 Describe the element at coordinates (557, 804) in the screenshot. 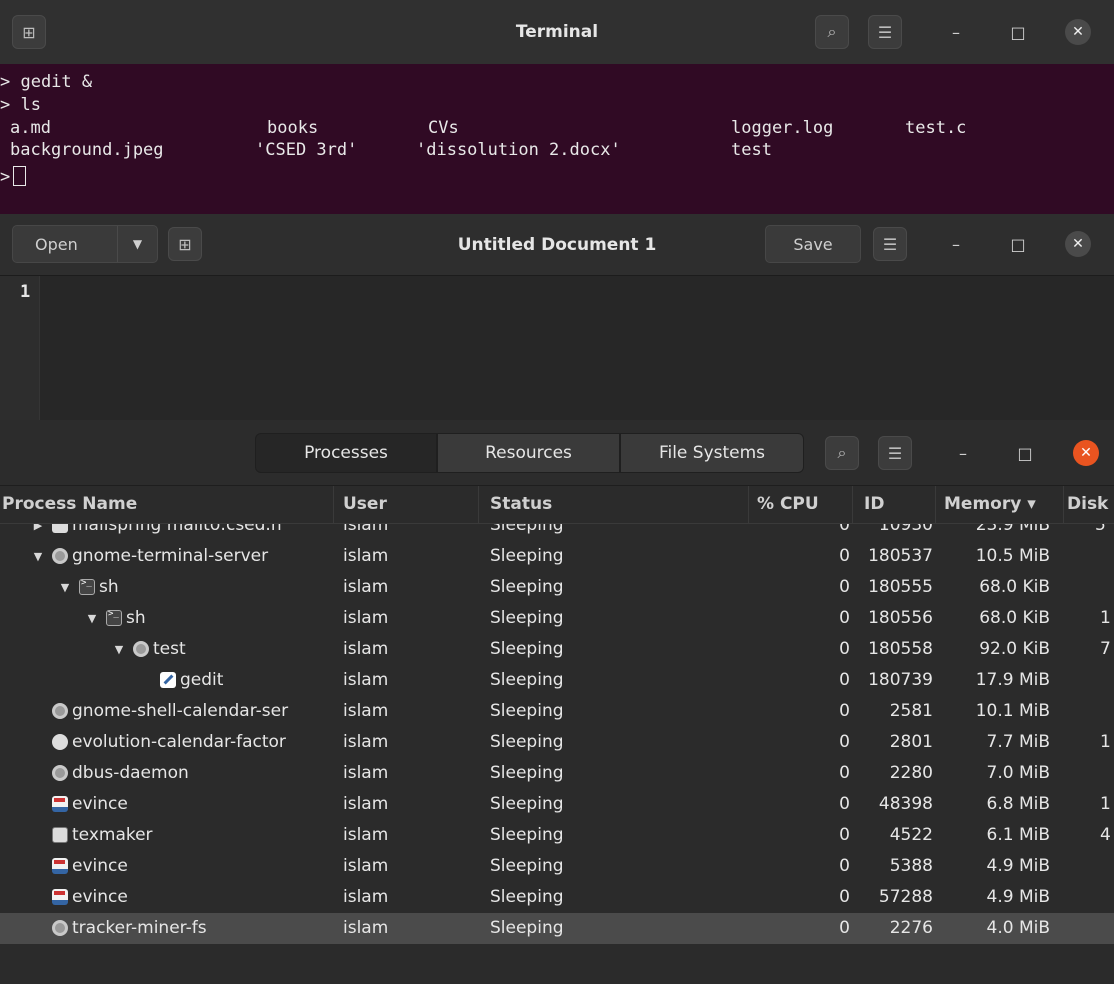

I see `table-row: evince islam Sleeping 0 48398 6.8 MiB 1` at that location.